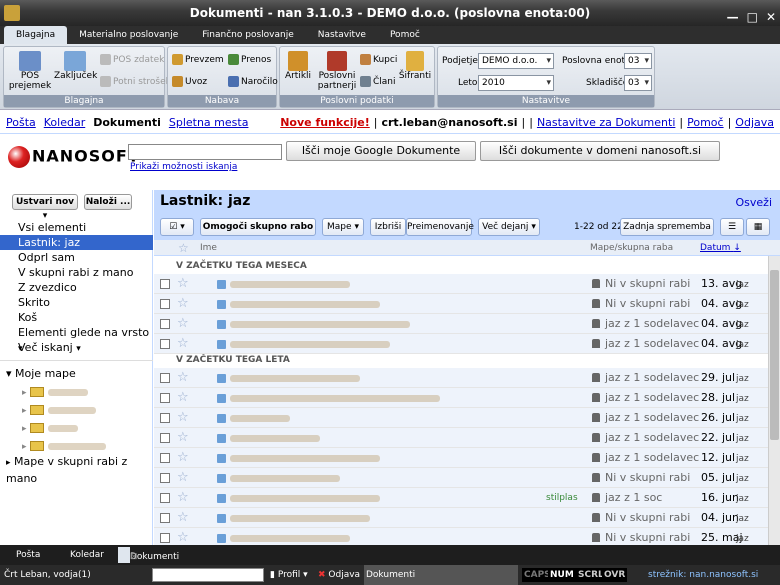 The height and width of the screenshot is (585, 780). Describe the element at coordinates (205, 152) in the screenshot. I see `search-input` at that location.